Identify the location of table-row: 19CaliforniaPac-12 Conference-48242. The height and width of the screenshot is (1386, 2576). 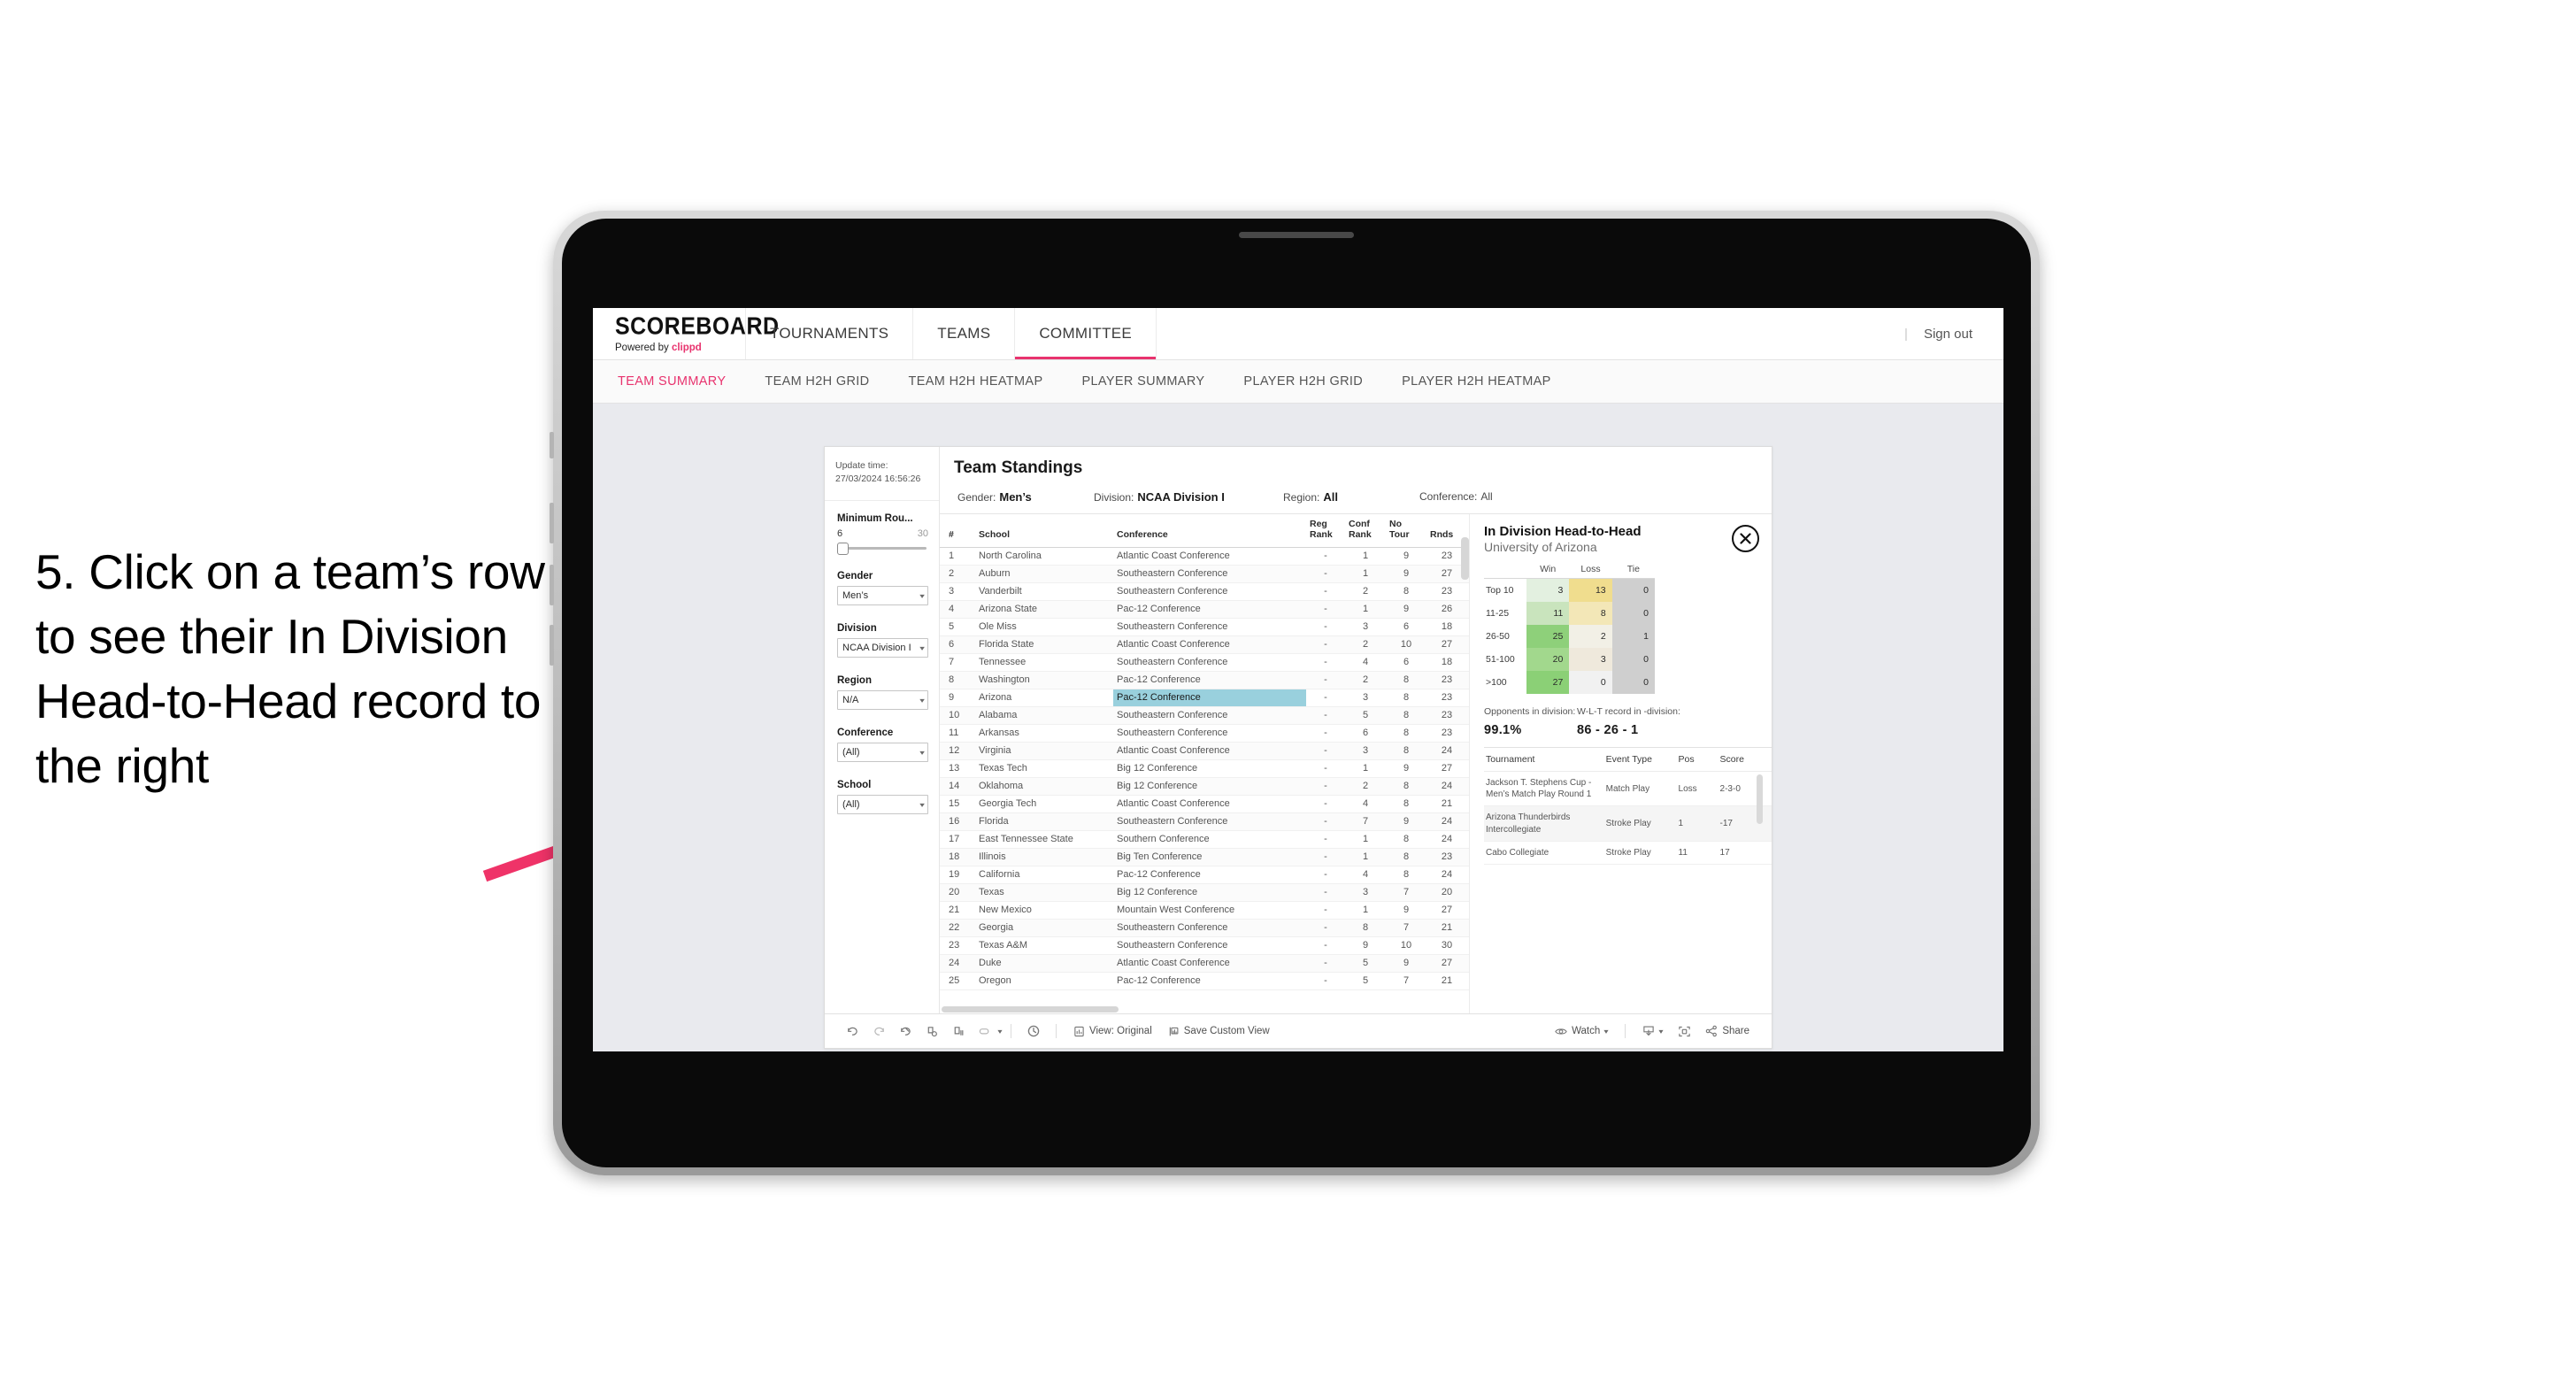
(1204, 875).